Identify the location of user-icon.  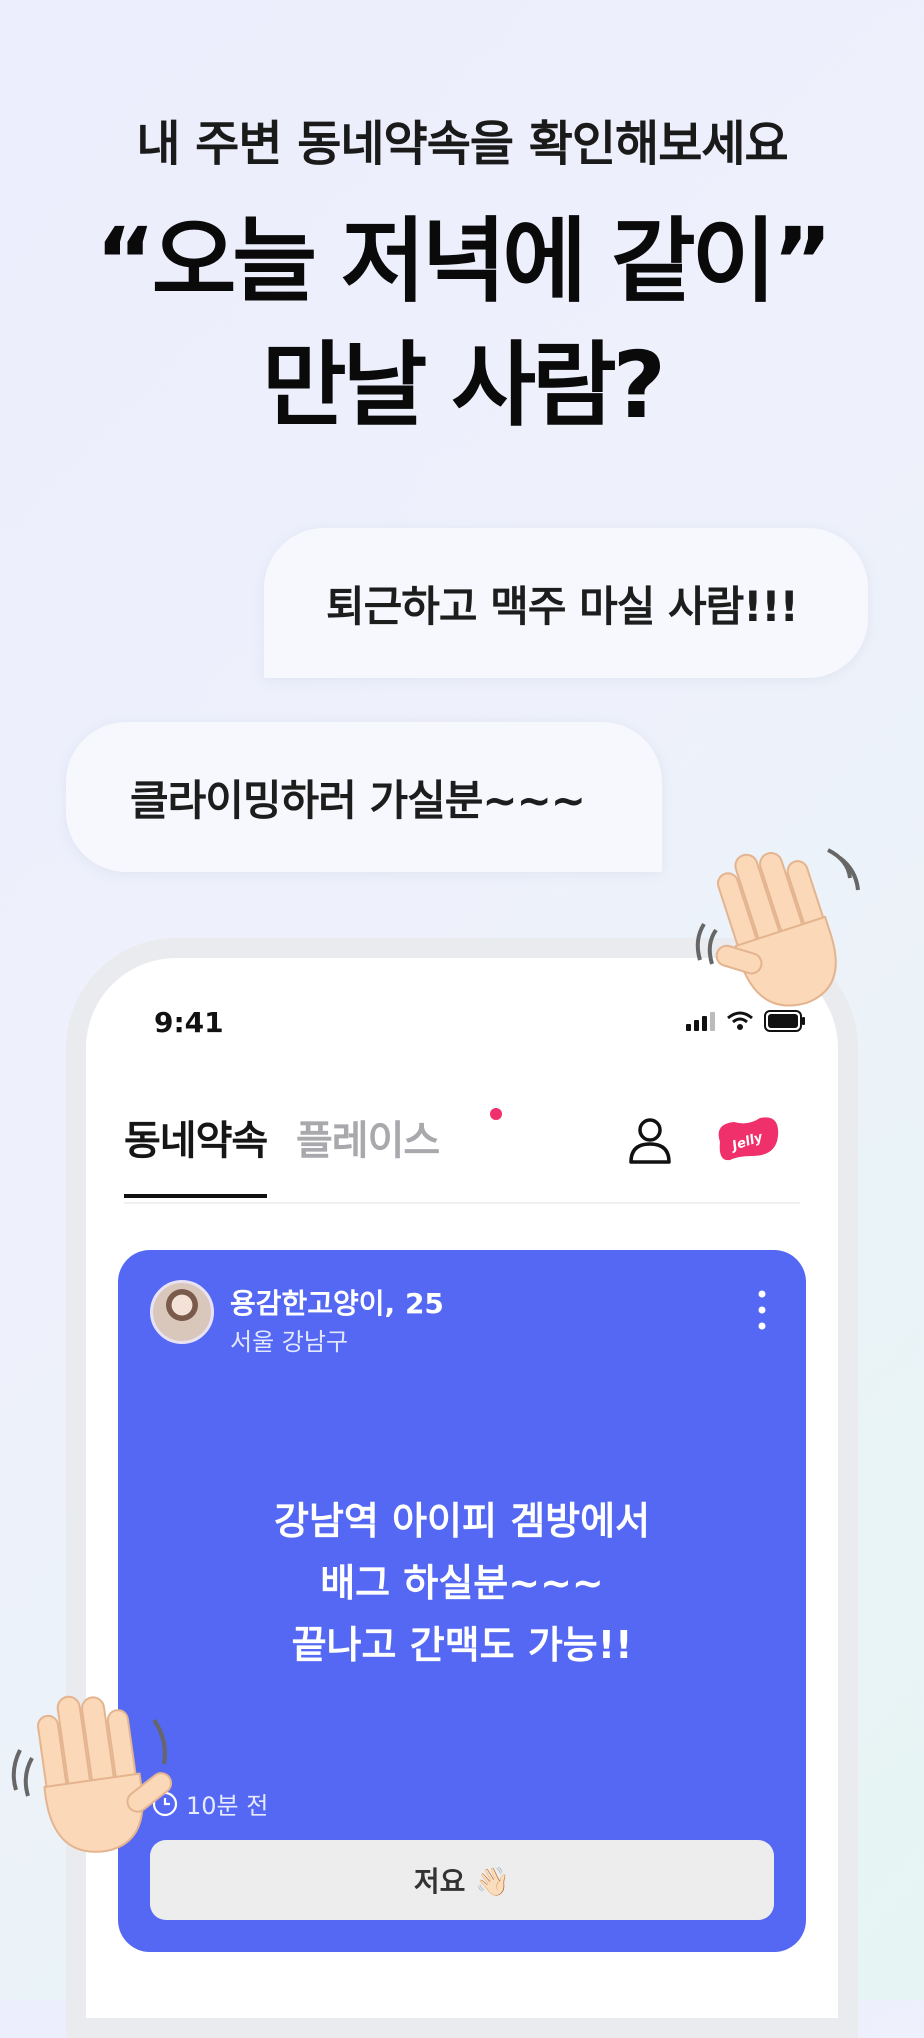
(650, 1140).